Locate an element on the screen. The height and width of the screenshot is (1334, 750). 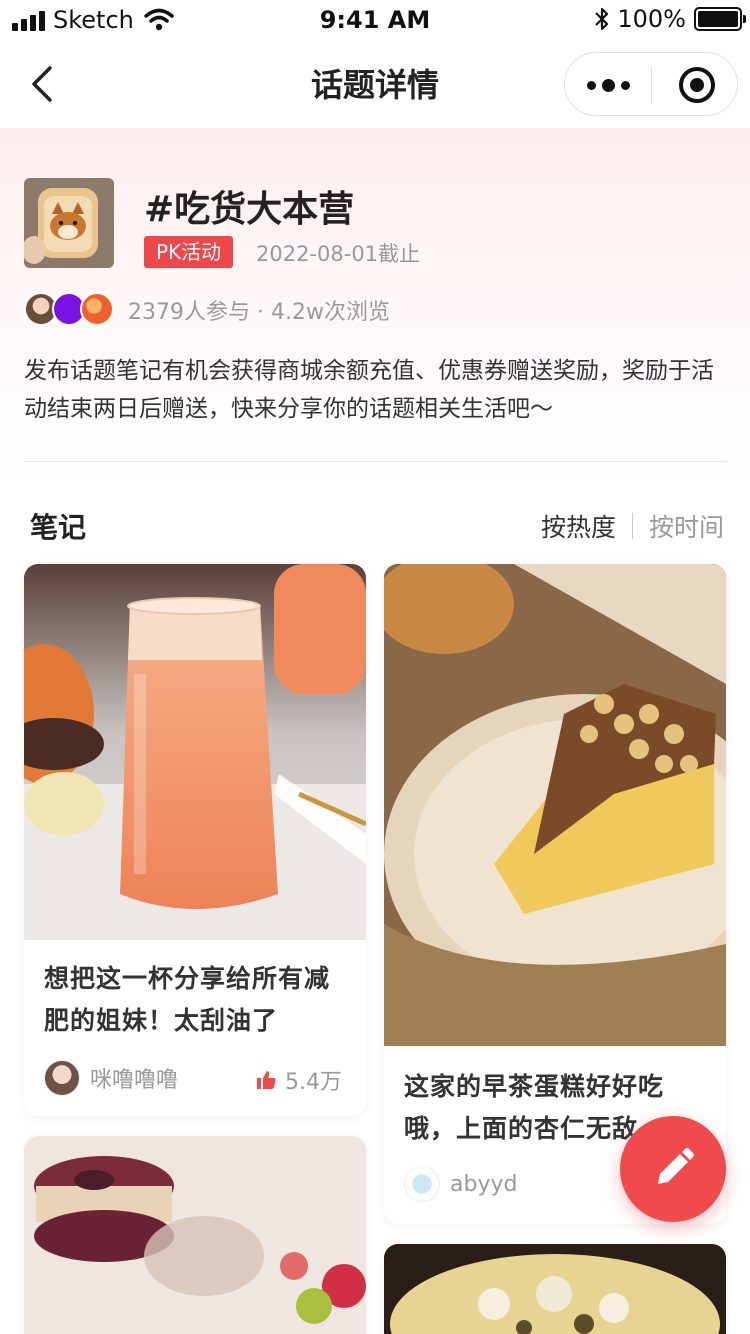
capsule-divider is located at coordinates (651, 85).